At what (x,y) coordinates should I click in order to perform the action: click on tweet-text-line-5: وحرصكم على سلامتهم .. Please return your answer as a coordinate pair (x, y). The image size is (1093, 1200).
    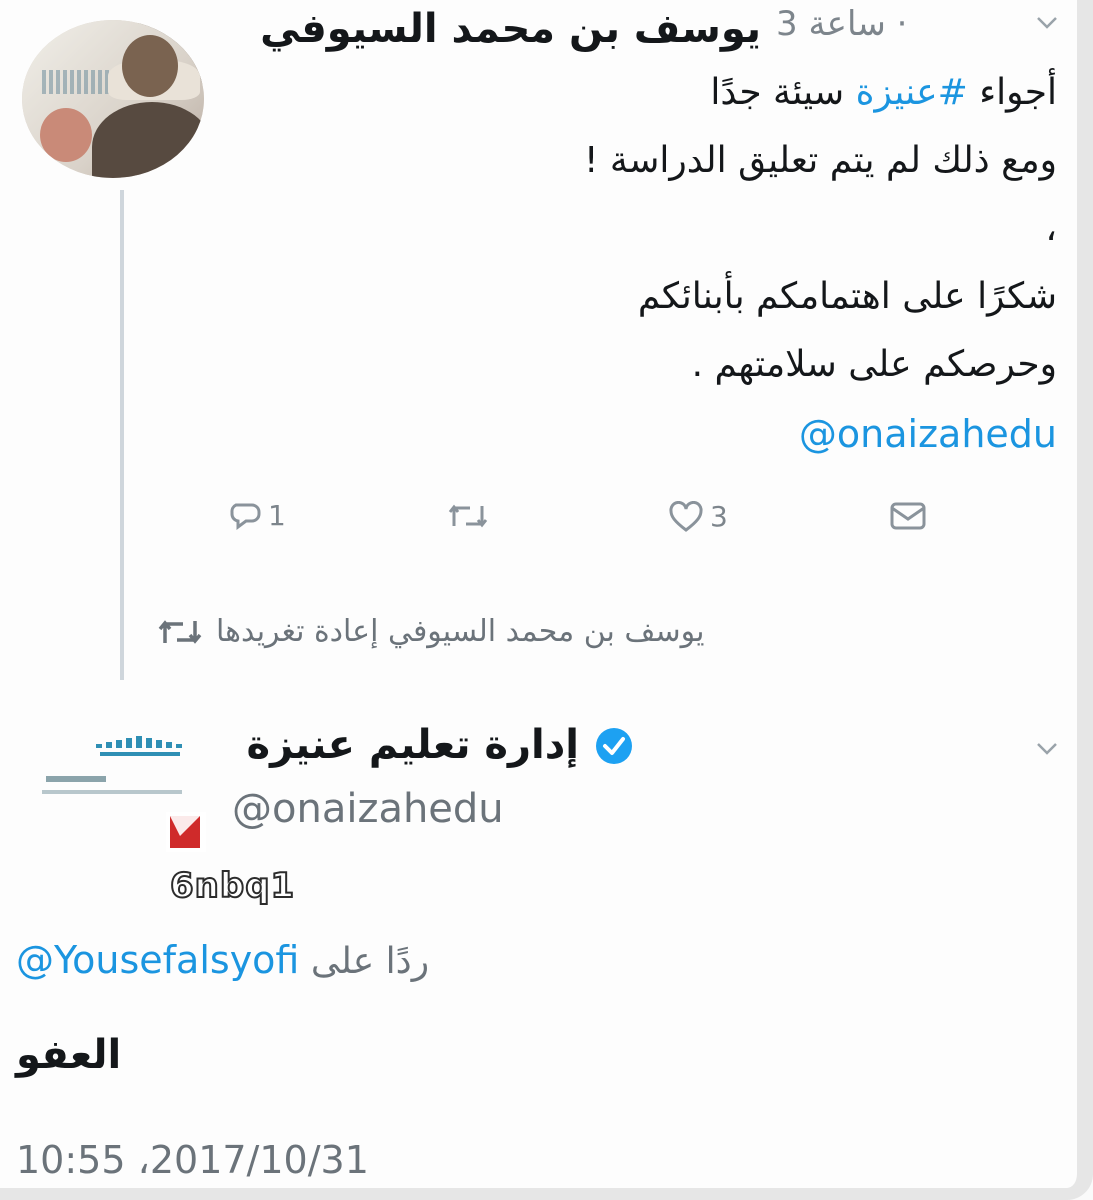
    Looking at the image, I should click on (874, 364).